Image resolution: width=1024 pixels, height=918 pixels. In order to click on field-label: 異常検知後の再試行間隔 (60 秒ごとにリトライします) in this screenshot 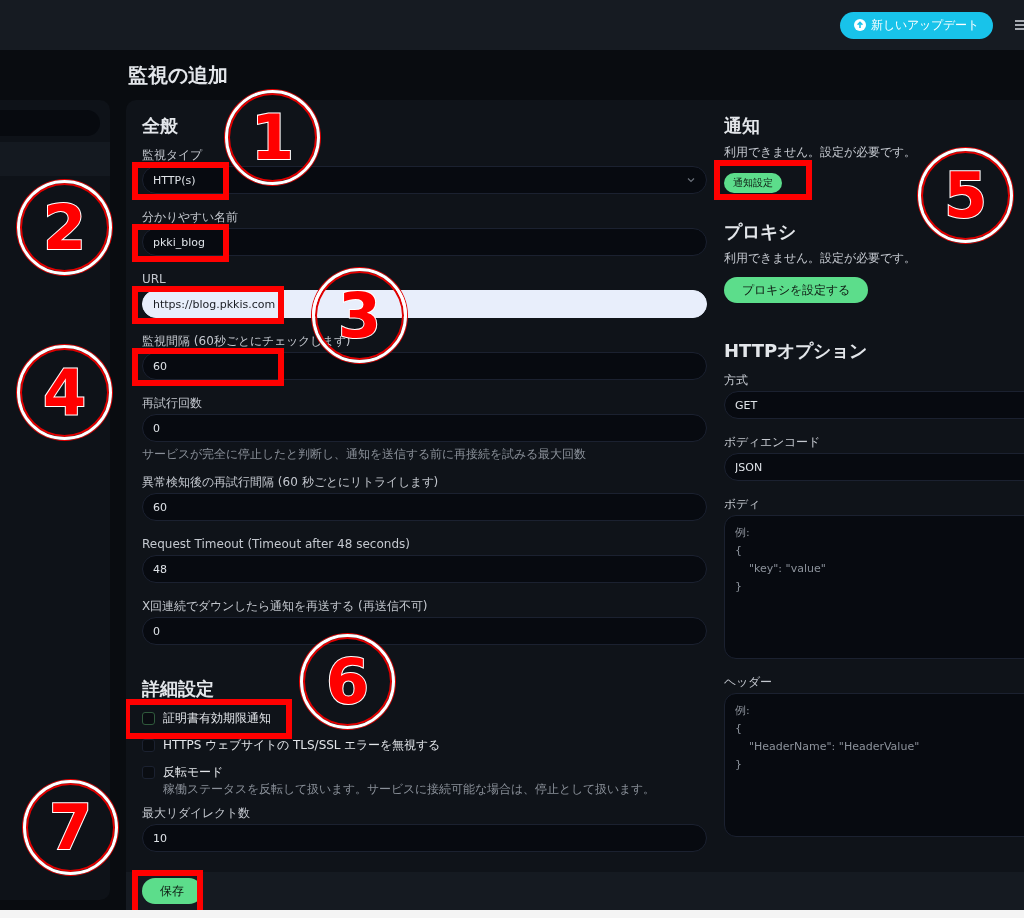, I will do `click(290, 482)`.